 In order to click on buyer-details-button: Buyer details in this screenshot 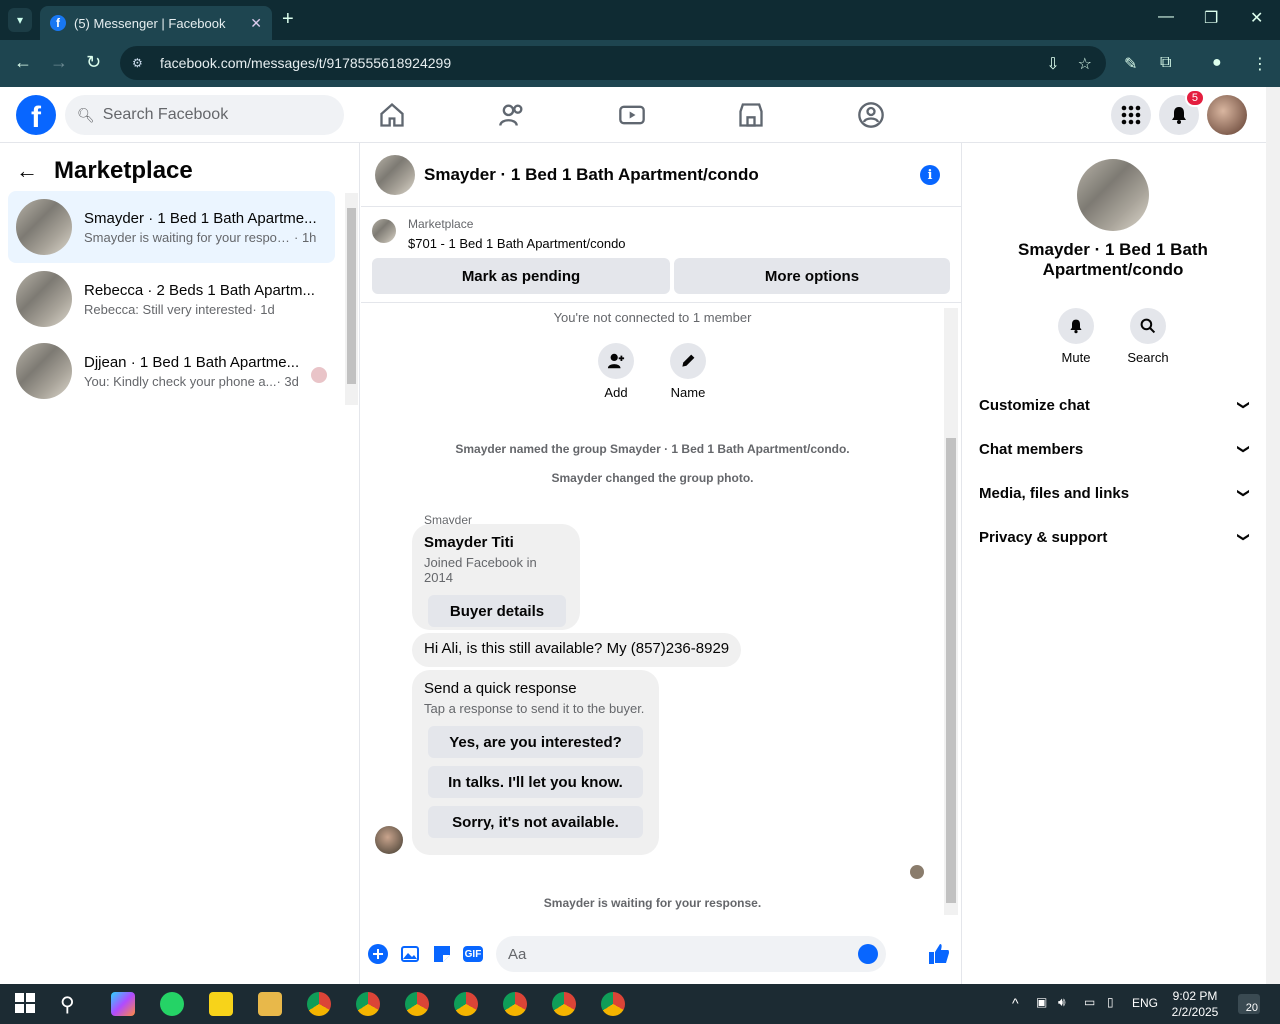, I will do `click(497, 611)`.